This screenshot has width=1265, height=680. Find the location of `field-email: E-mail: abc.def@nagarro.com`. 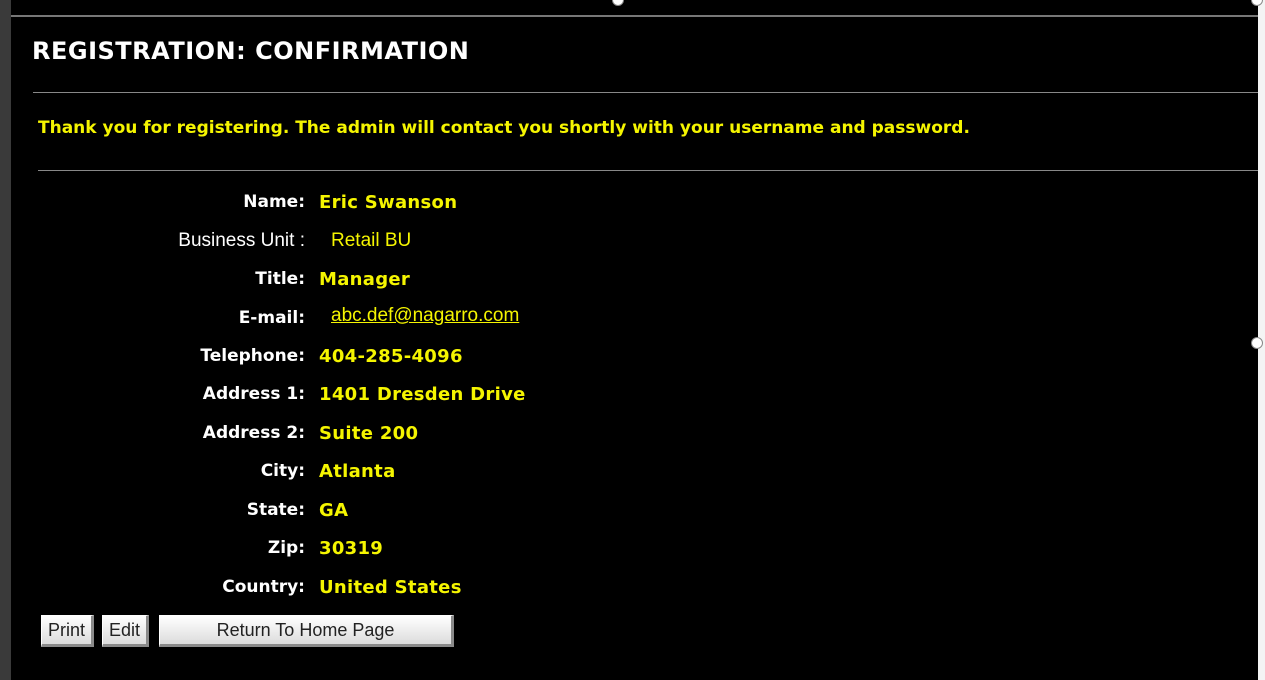

field-email: E-mail: abc.def@nagarro.com is located at coordinates (350, 324).